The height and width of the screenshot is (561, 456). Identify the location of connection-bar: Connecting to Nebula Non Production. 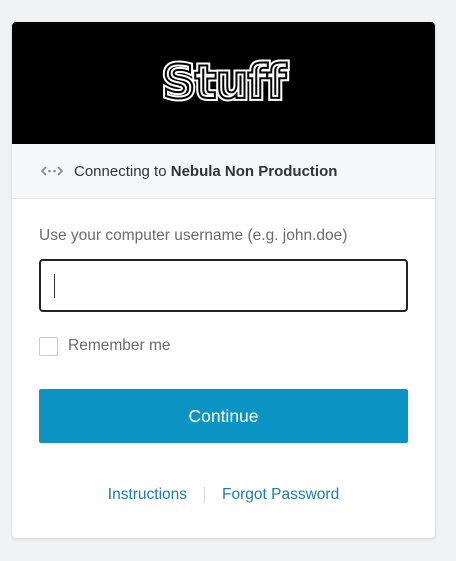
(223, 171).